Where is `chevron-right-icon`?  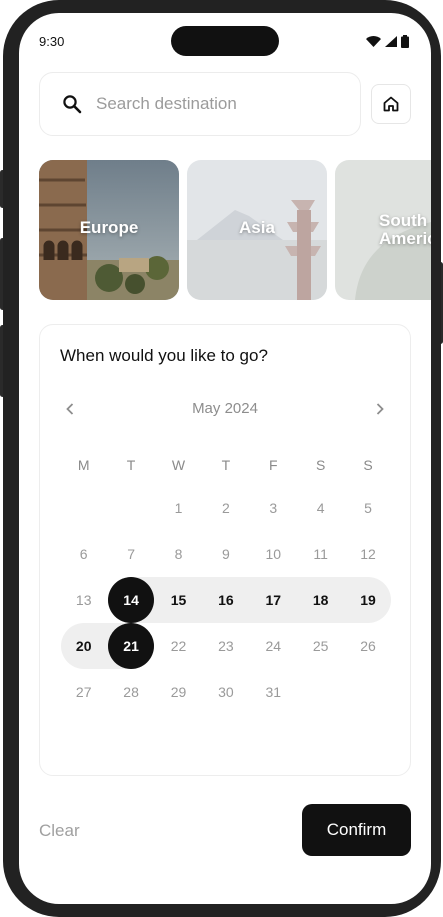
chevron-right-icon is located at coordinates (380, 409).